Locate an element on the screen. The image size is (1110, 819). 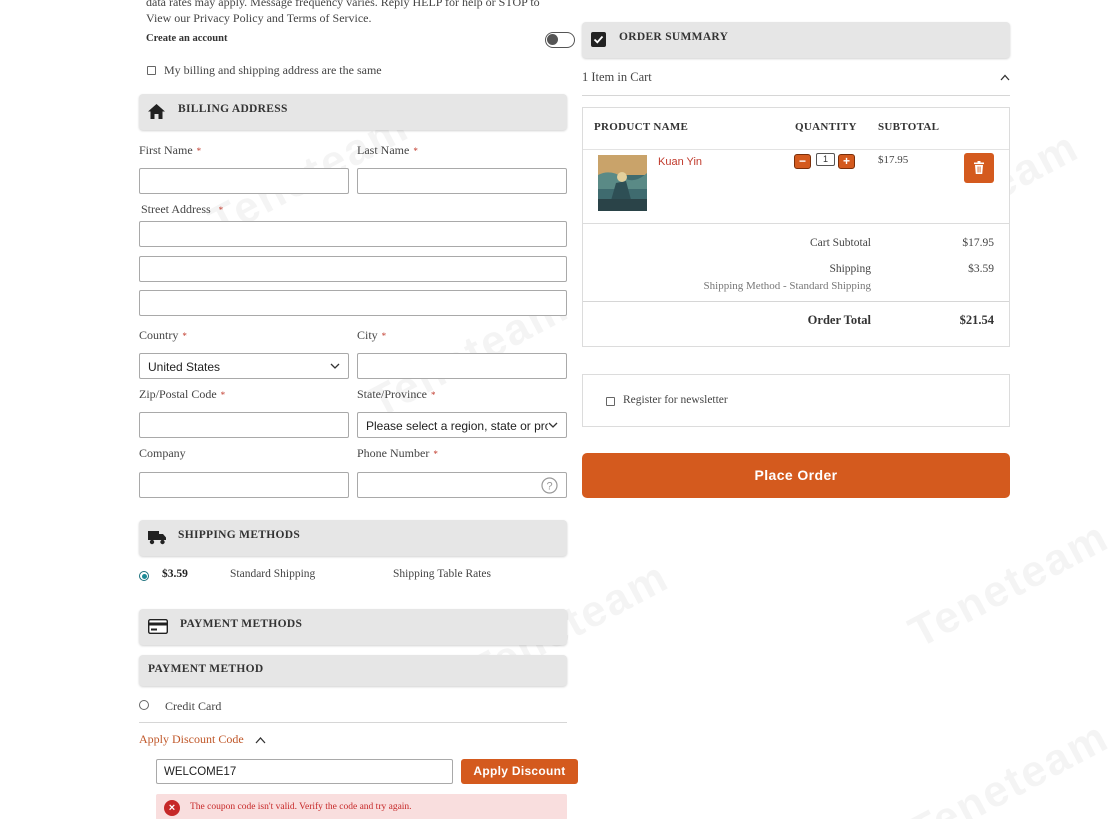
create-account-toggle is located at coordinates (560, 40).